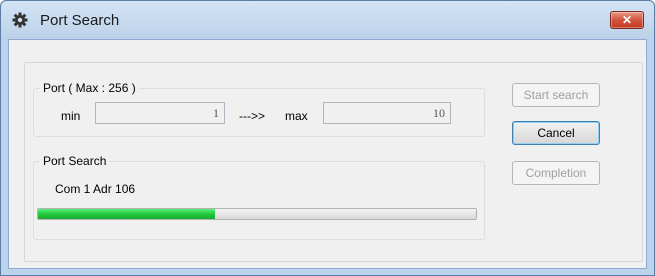 The image size is (655, 276). I want to click on window-title: Port Search, so click(80, 20).